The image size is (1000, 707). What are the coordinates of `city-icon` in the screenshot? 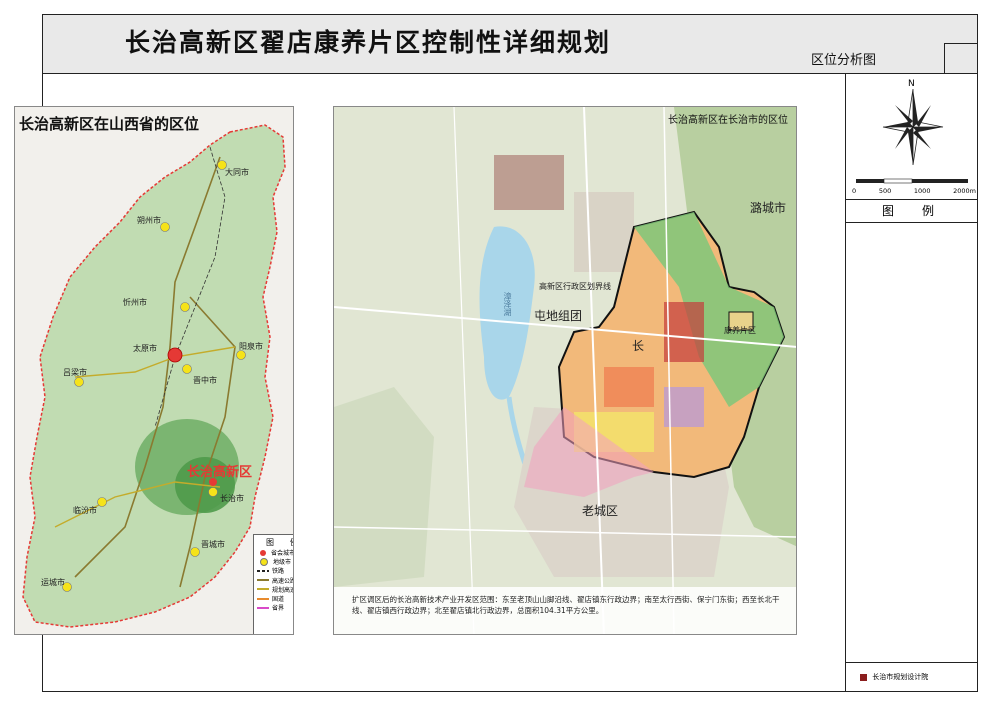 It's located at (264, 561).